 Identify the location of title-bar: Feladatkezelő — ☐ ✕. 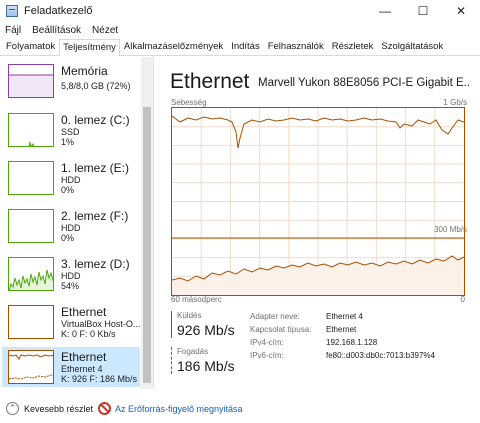
(240, 11).